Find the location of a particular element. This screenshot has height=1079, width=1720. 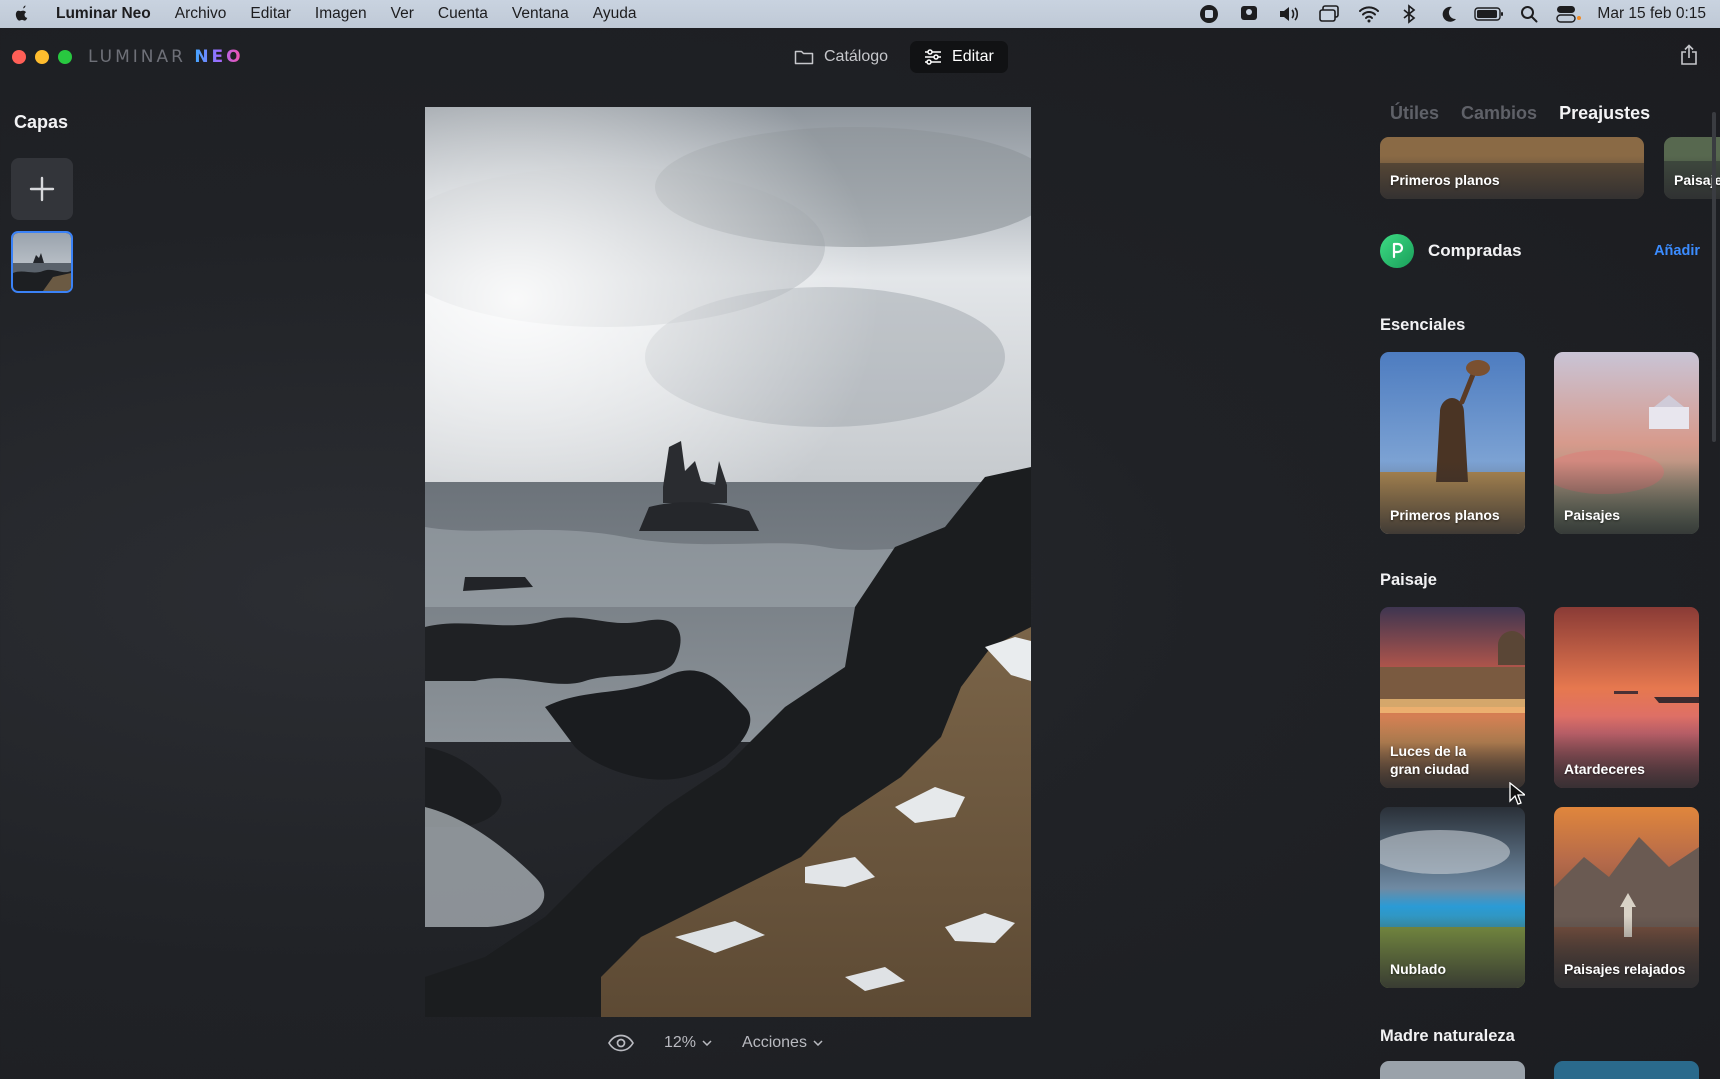

actions-label: Acciones is located at coordinates (774, 1042).